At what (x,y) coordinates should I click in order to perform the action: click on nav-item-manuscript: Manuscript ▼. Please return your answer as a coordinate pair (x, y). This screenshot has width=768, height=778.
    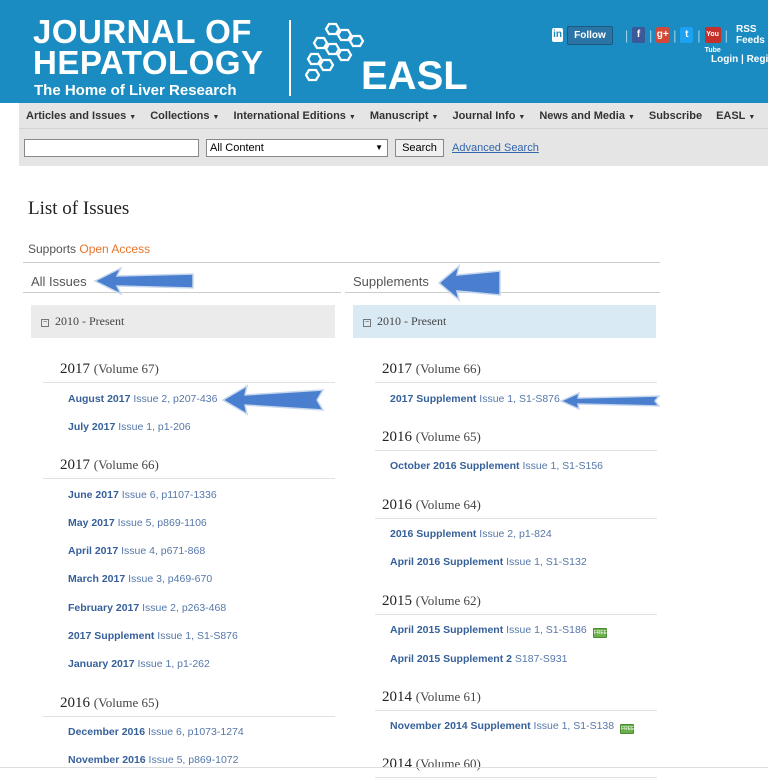
    Looking at the image, I should click on (404, 116).